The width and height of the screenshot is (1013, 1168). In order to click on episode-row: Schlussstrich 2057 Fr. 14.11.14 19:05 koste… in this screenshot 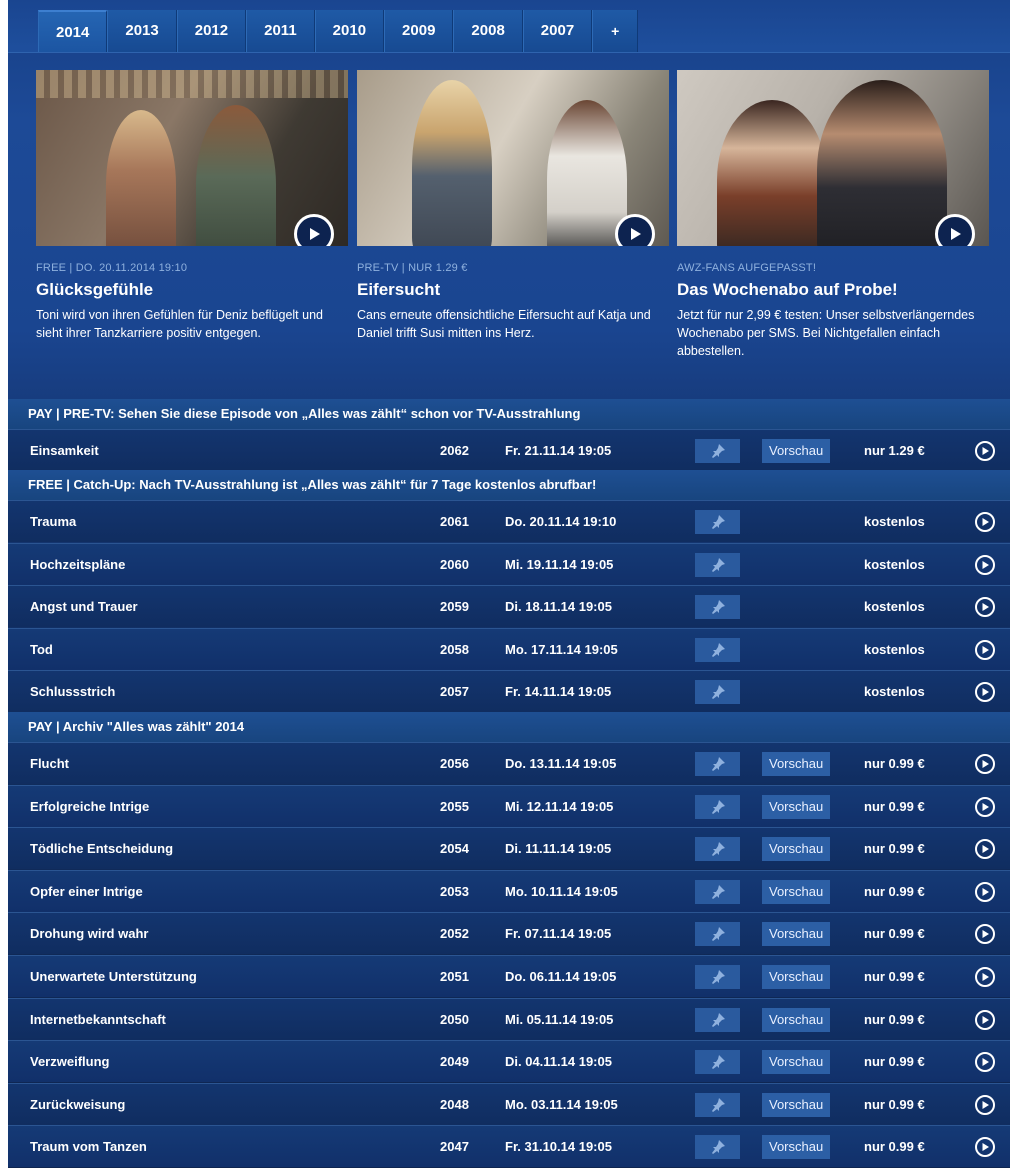, I will do `click(509, 691)`.